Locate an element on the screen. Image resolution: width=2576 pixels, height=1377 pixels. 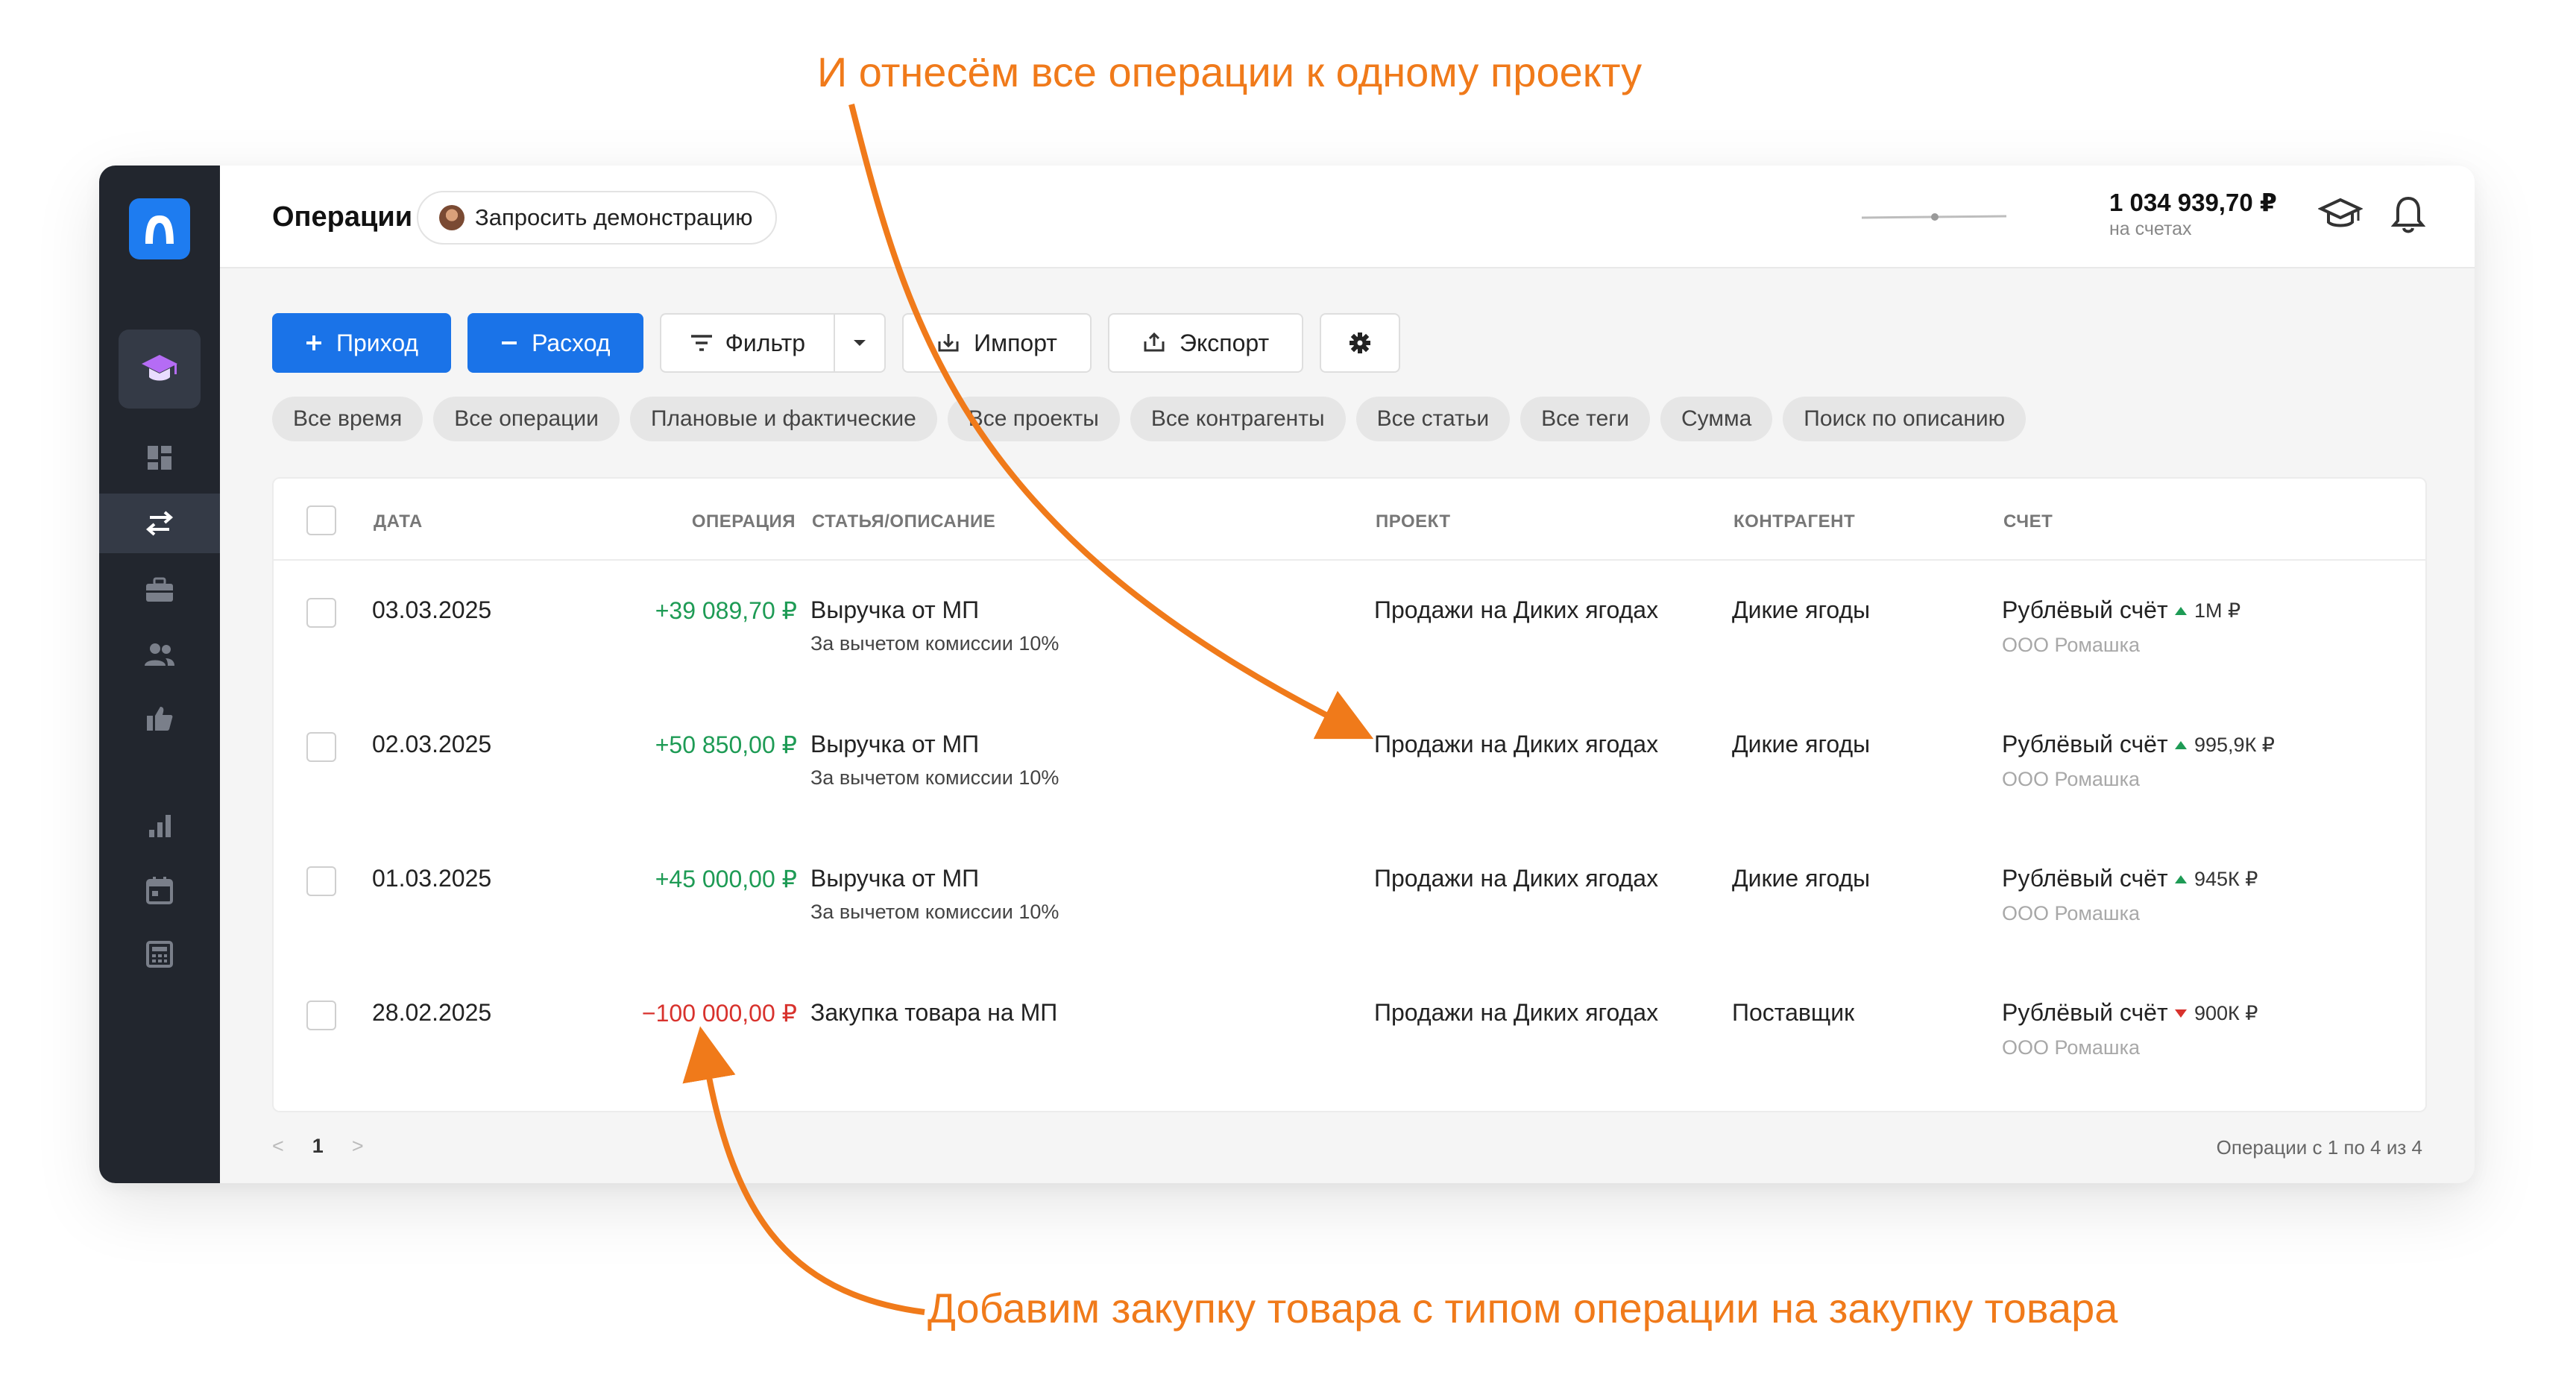
import-button: Импорт is located at coordinates (997, 343).